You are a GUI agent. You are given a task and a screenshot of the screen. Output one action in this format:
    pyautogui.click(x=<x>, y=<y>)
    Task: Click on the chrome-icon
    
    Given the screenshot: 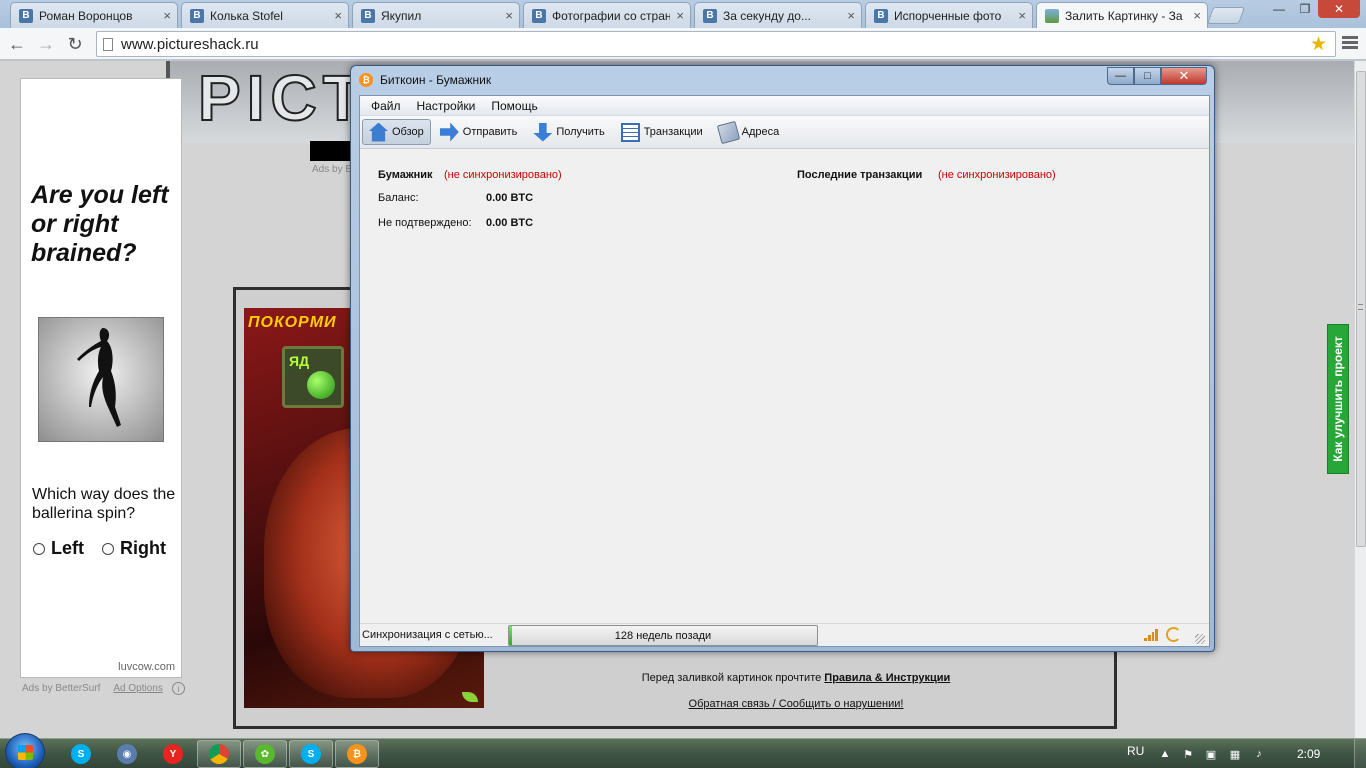 What is the action you would take?
    pyautogui.click(x=219, y=754)
    